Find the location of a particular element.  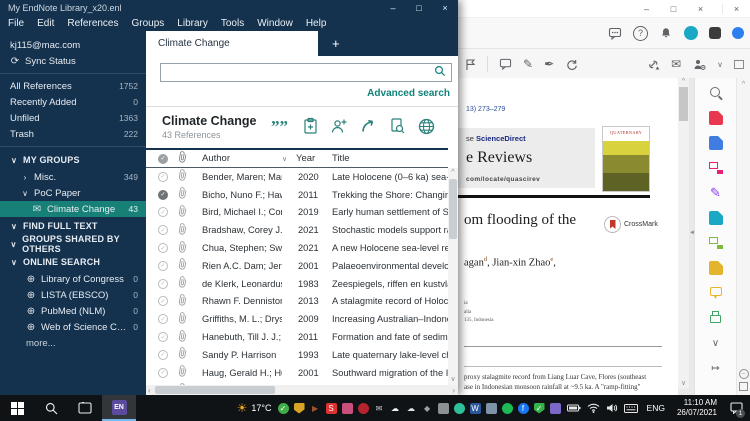

word-icon: W is located at coordinates (475, 408).